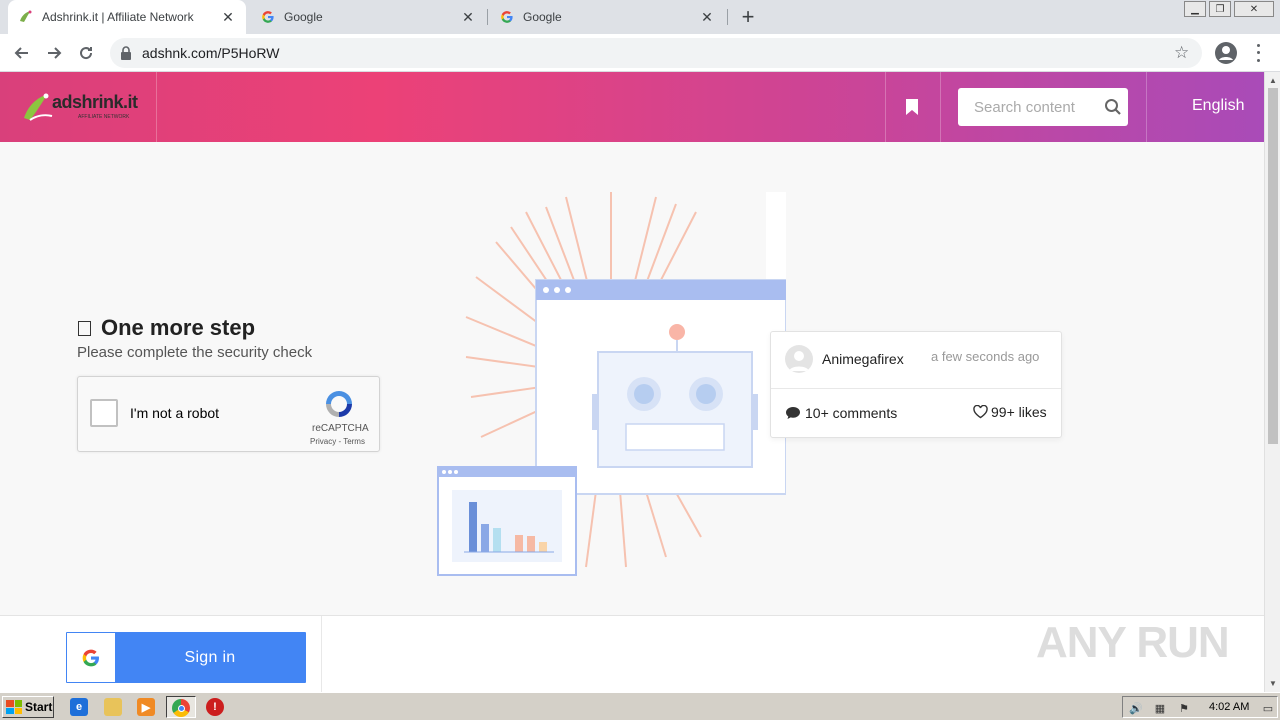 The image size is (1280, 720). What do you see at coordinates (113, 707) in the screenshot?
I see `folder-icon` at bounding box center [113, 707].